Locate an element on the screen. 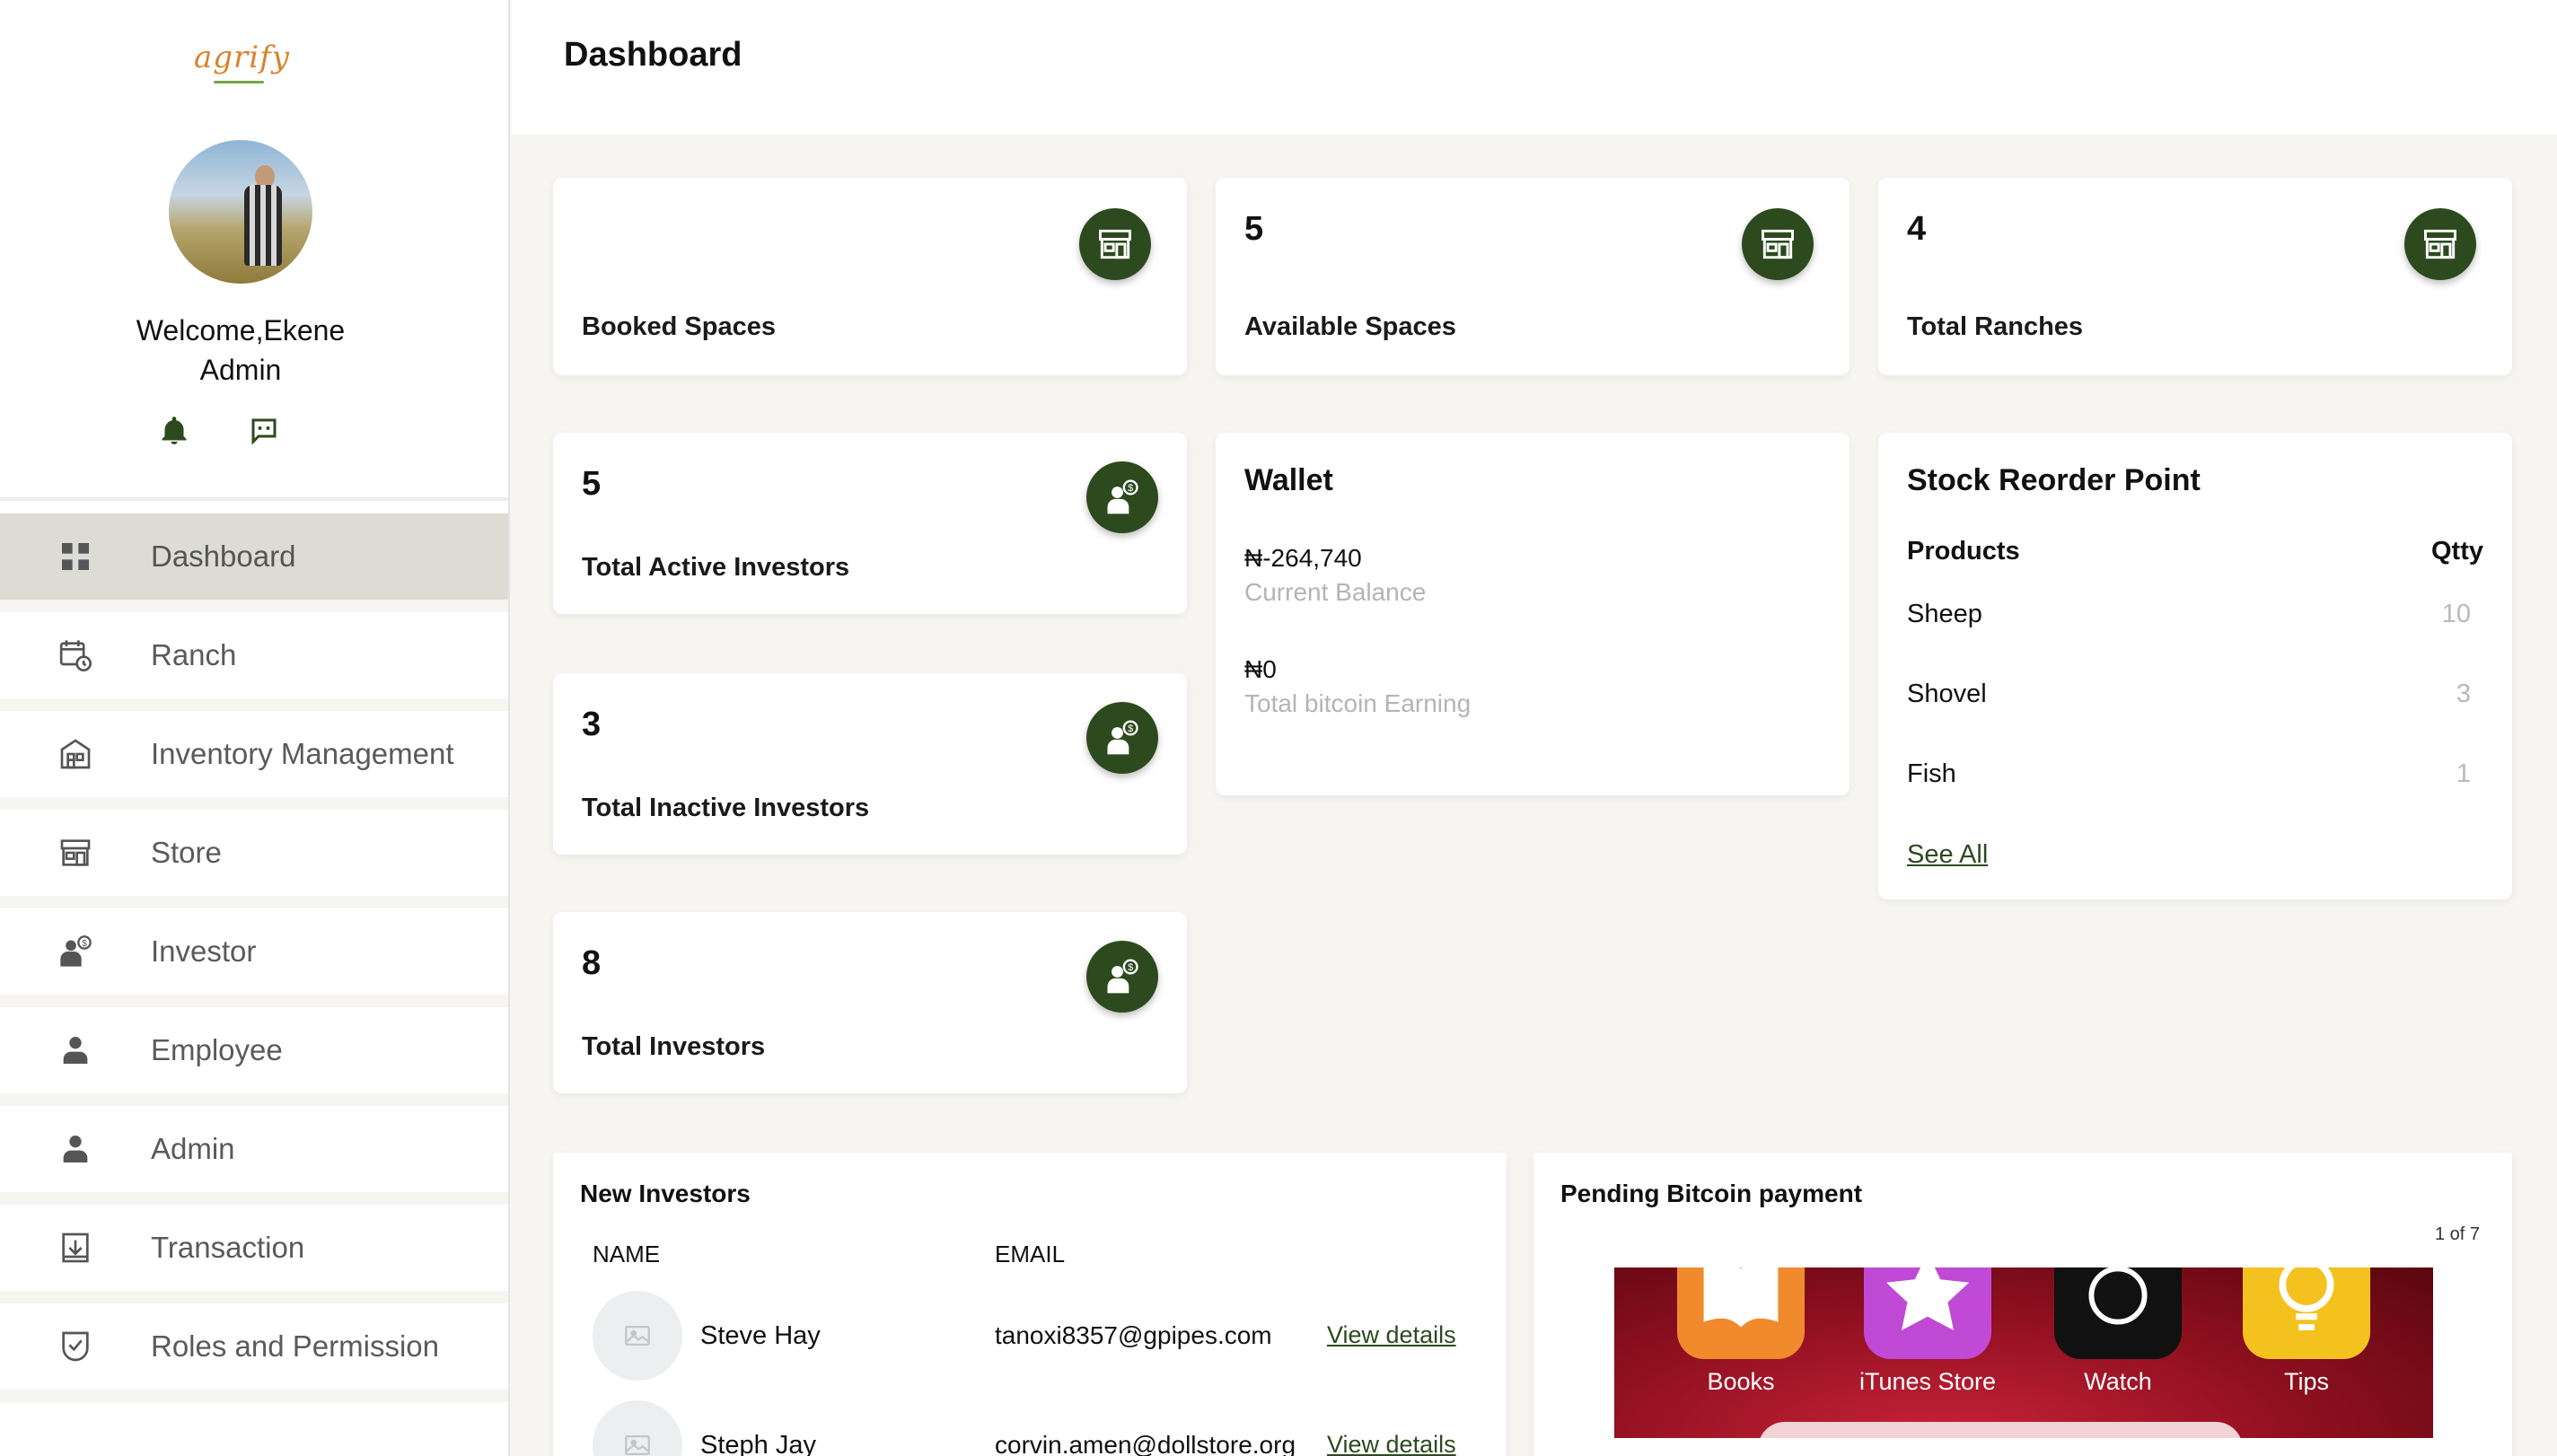 The image size is (2557, 1456). wallet-bitcoin: ₦0 is located at coordinates (1260, 669).